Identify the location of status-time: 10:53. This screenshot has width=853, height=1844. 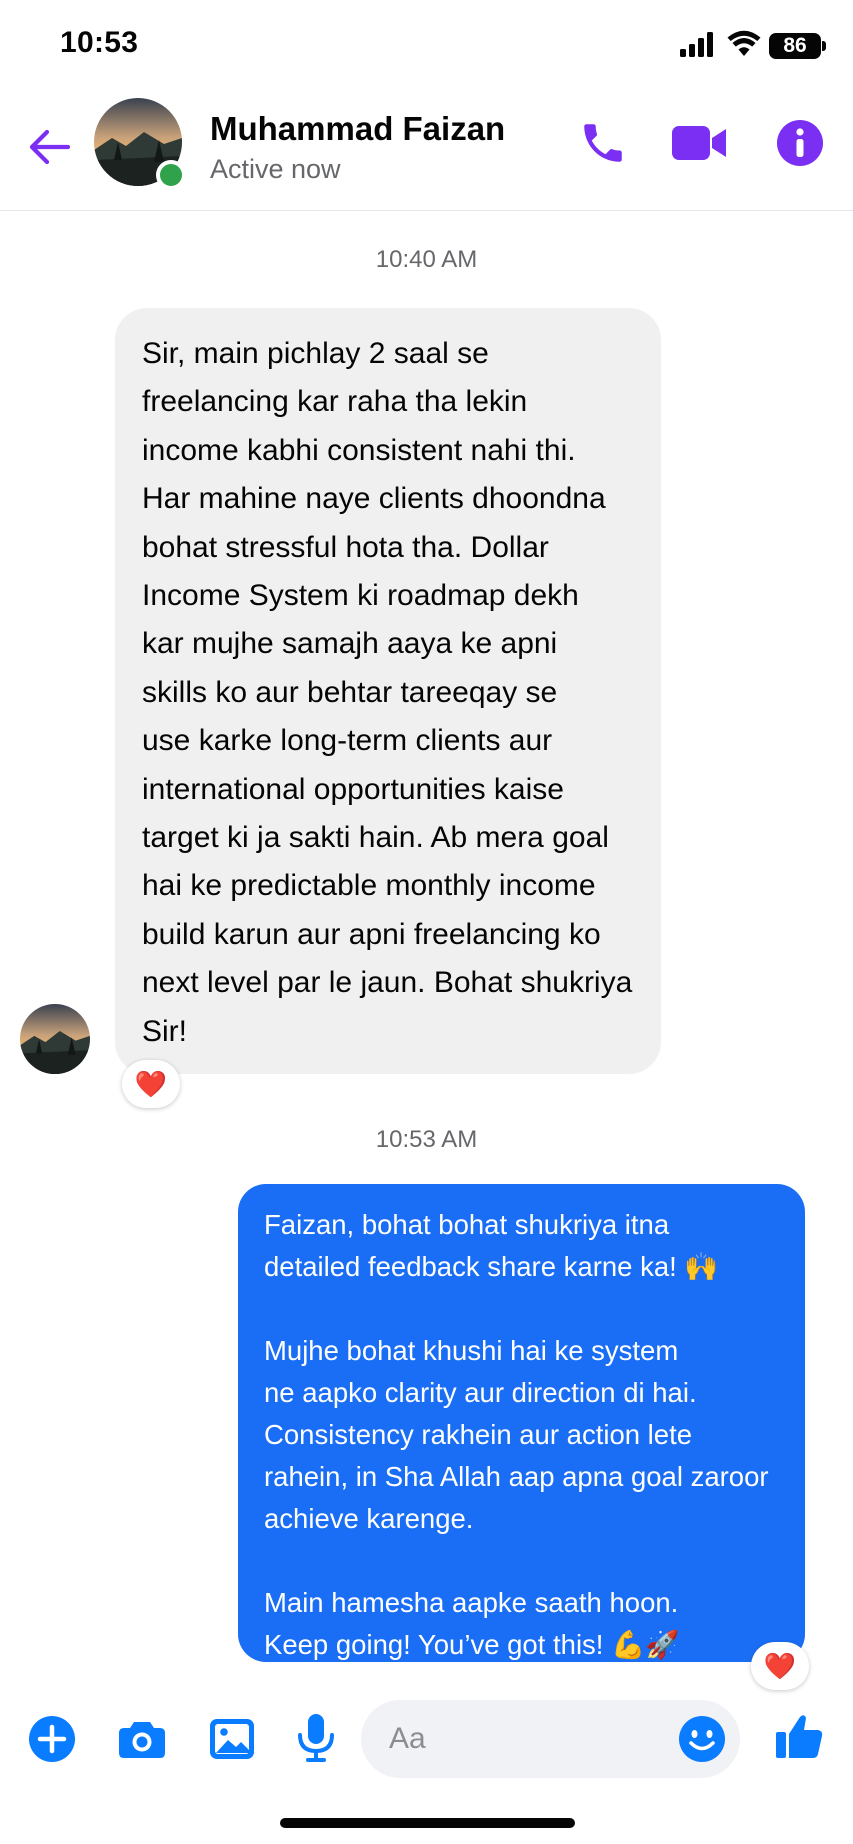
(99, 42).